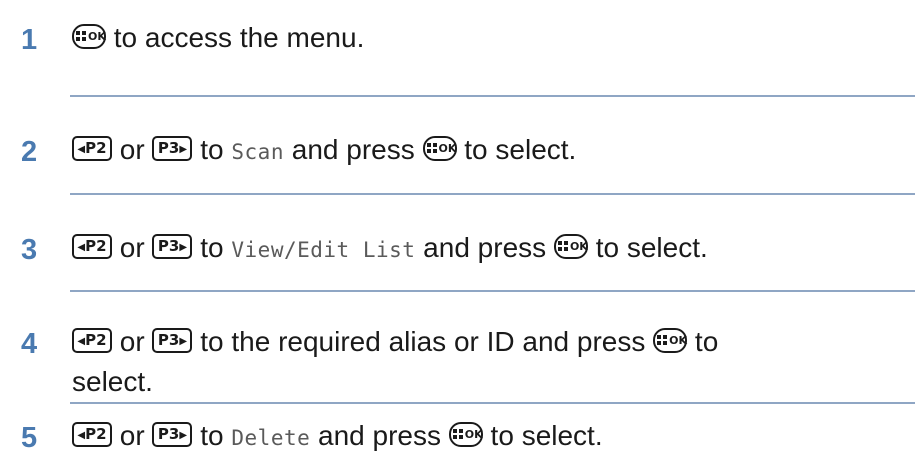 This screenshot has height=461, width=915. What do you see at coordinates (29, 40) in the screenshot?
I see `step-number: 1` at bounding box center [29, 40].